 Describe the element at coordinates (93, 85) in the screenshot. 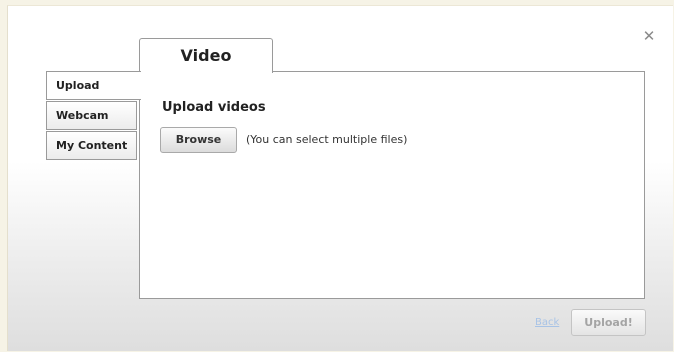

I see `side-tab-upload: Upload` at that location.